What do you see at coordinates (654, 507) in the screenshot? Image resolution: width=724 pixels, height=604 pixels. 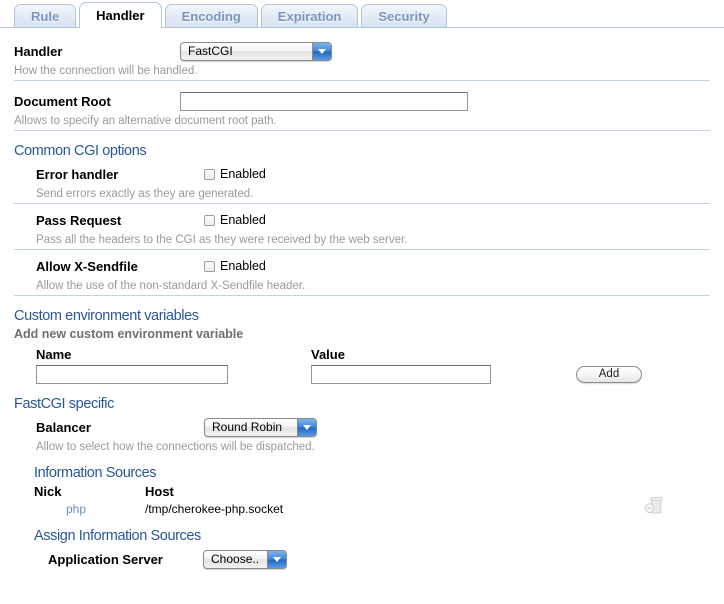 I see `trash-icon` at bounding box center [654, 507].